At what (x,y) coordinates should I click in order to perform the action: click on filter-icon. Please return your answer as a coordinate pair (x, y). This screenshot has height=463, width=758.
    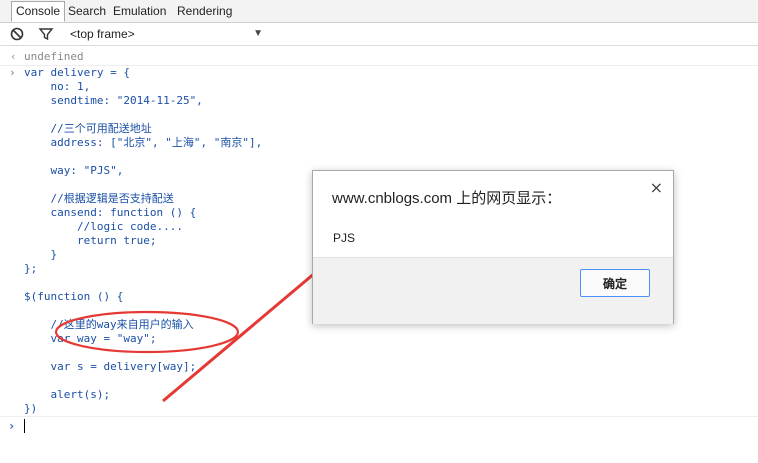
    Looking at the image, I should click on (46, 34).